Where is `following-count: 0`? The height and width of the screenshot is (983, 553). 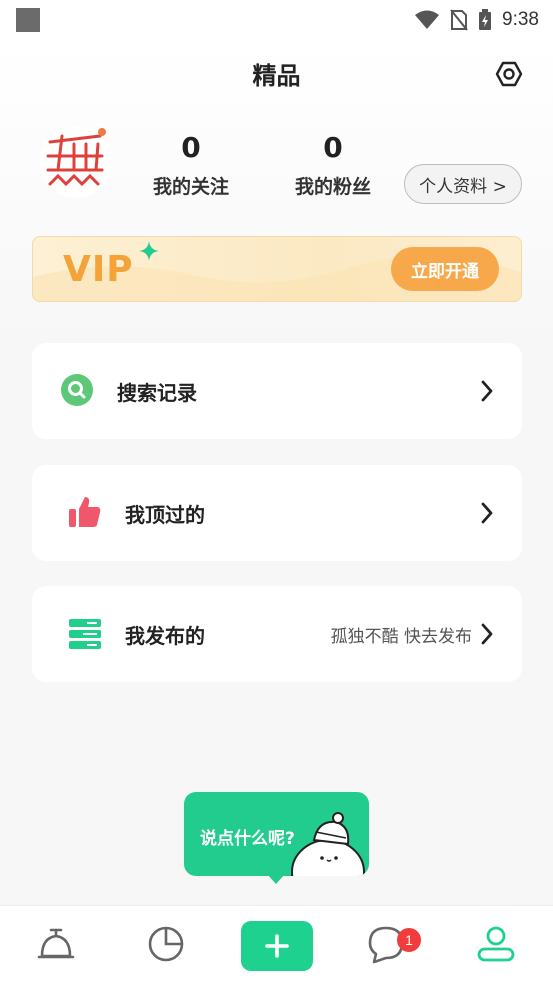
following-count: 0 is located at coordinates (191, 147).